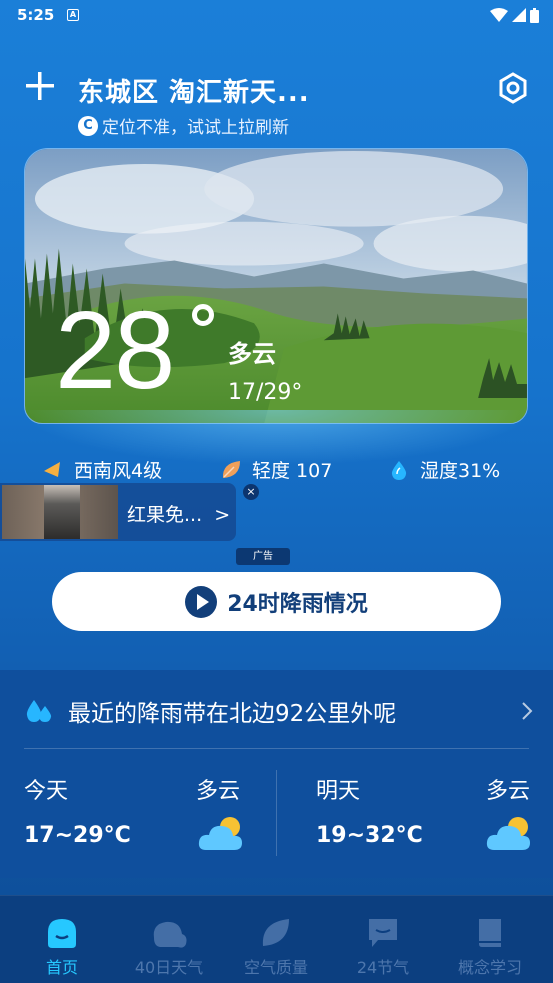 The width and height of the screenshot is (553, 983). What do you see at coordinates (231, 469) in the screenshot?
I see `leaf-icon` at bounding box center [231, 469].